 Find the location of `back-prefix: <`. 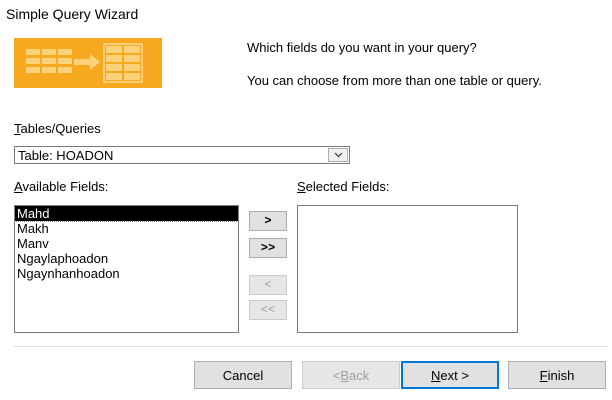

back-prefix: < is located at coordinates (336, 375).